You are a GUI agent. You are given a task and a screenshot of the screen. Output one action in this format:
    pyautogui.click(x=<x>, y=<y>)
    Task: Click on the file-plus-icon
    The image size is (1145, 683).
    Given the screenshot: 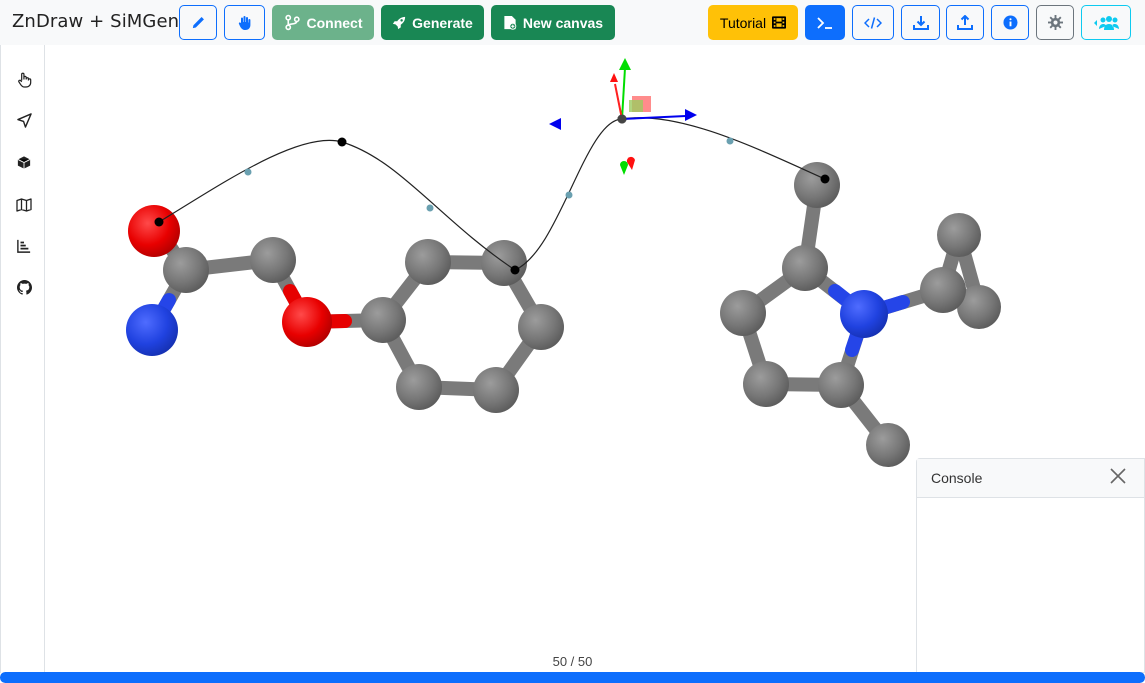 What is the action you would take?
    pyautogui.click(x=510, y=22)
    